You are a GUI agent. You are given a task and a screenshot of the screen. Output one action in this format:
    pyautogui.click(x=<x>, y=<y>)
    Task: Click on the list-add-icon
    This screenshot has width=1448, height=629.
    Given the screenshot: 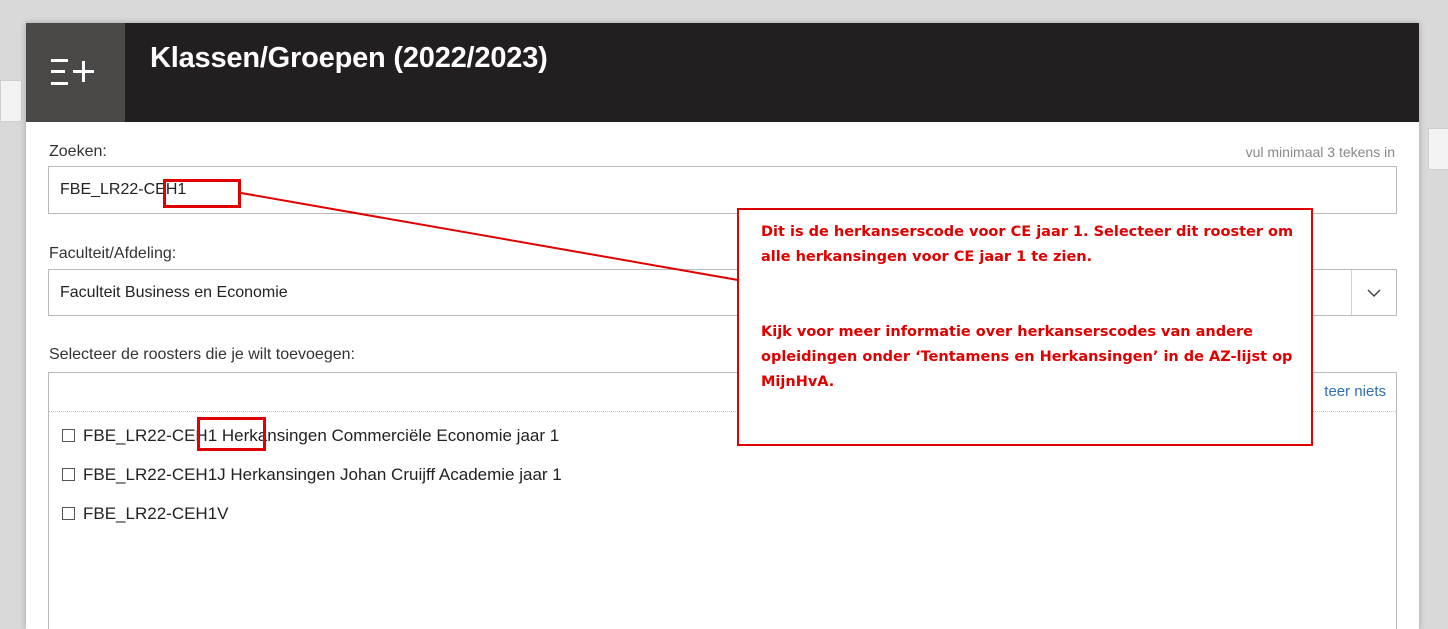 What is the action you would take?
    pyautogui.click(x=75, y=72)
    